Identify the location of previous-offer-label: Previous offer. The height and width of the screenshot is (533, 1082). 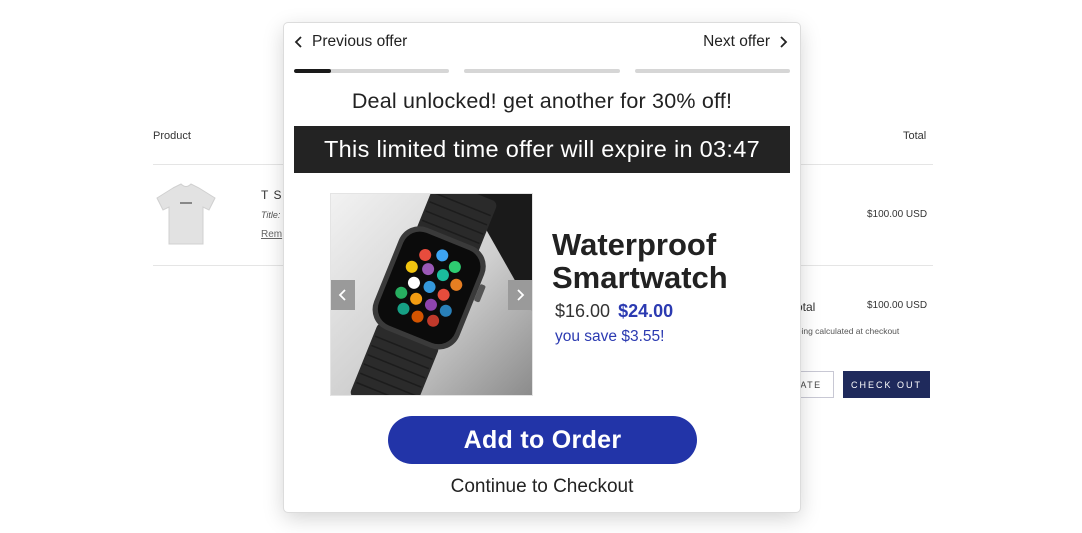
(360, 41).